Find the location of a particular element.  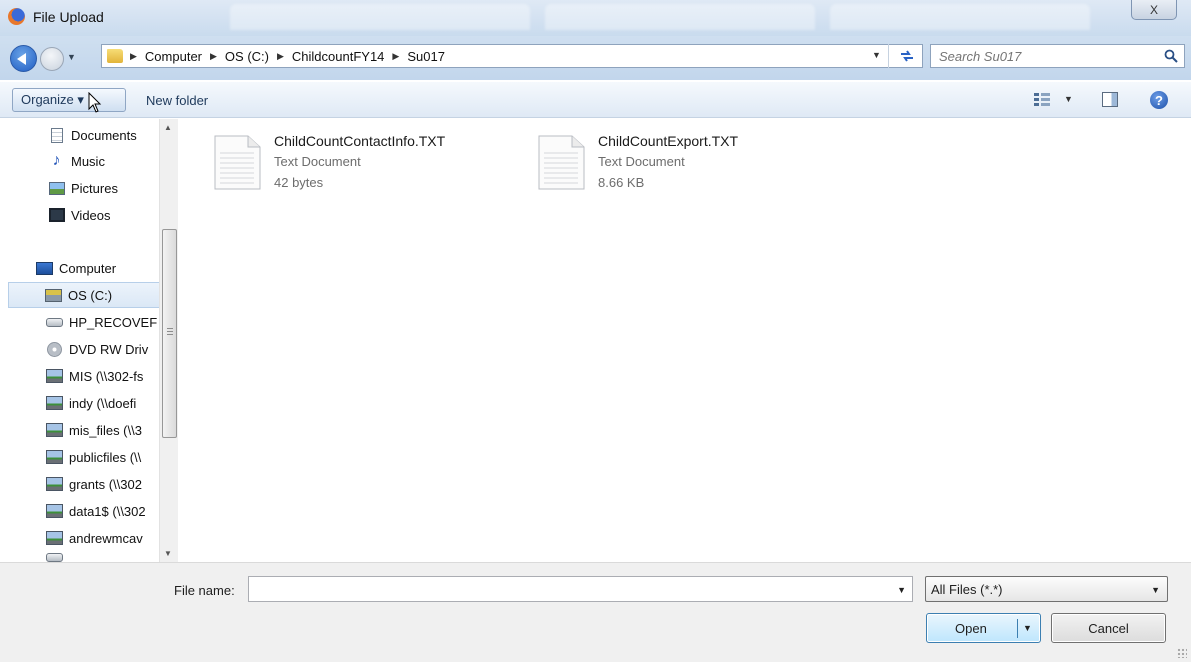

search-box is located at coordinates (1057, 56).